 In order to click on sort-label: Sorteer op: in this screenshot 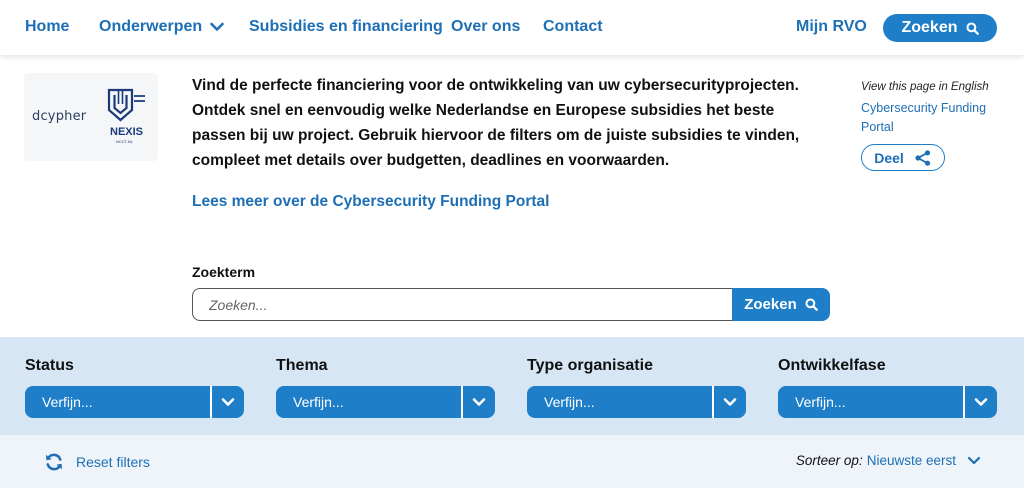, I will do `click(829, 460)`.